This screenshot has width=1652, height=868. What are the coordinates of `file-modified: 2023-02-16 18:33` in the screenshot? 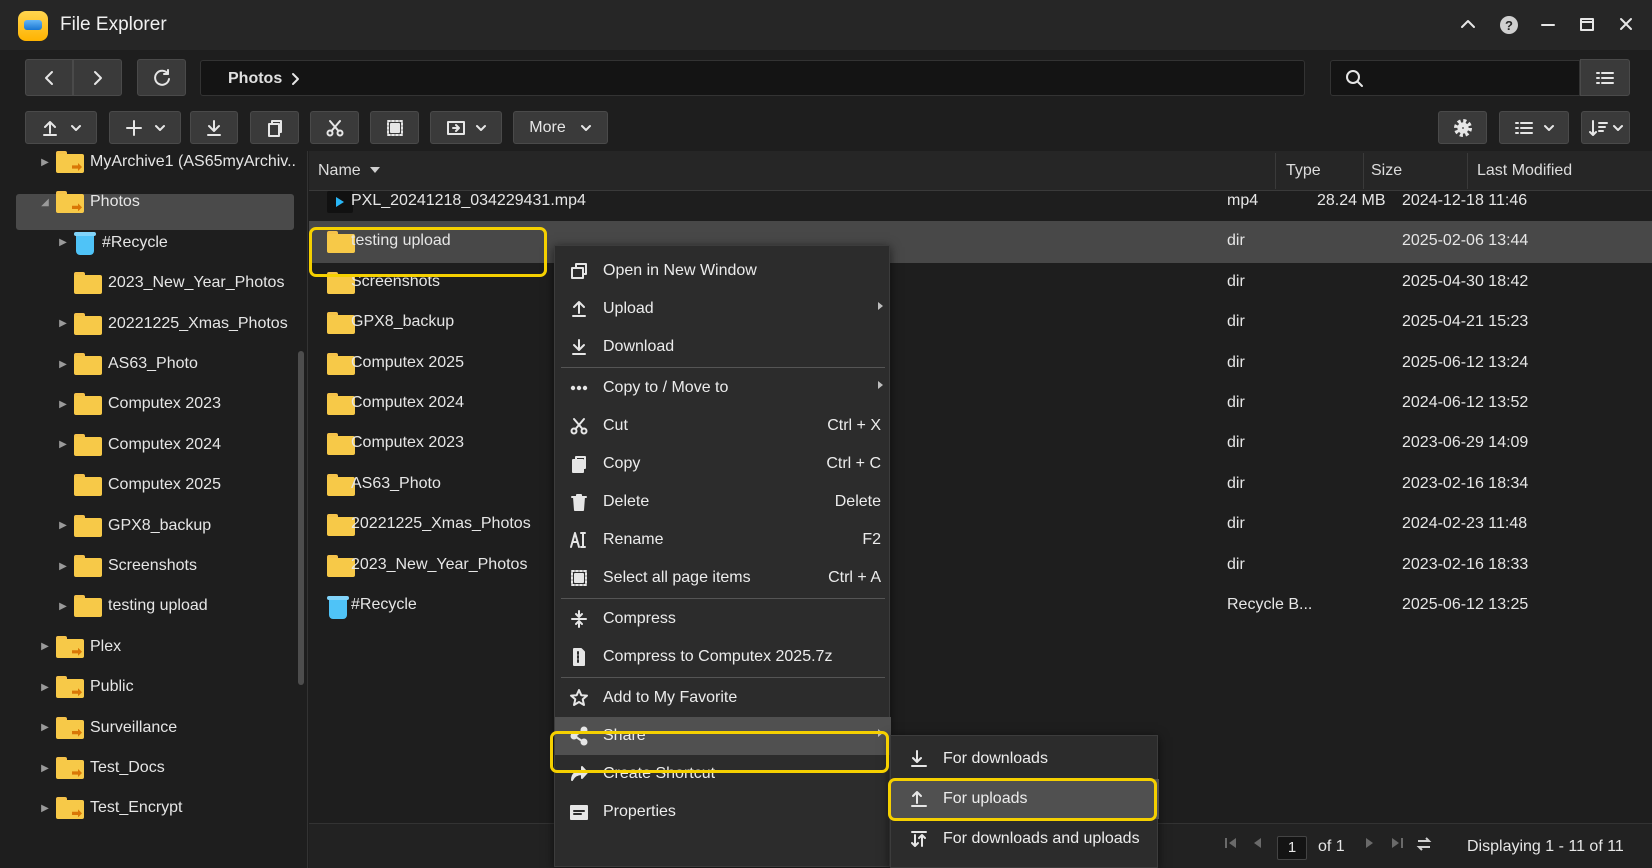 It's located at (1465, 564).